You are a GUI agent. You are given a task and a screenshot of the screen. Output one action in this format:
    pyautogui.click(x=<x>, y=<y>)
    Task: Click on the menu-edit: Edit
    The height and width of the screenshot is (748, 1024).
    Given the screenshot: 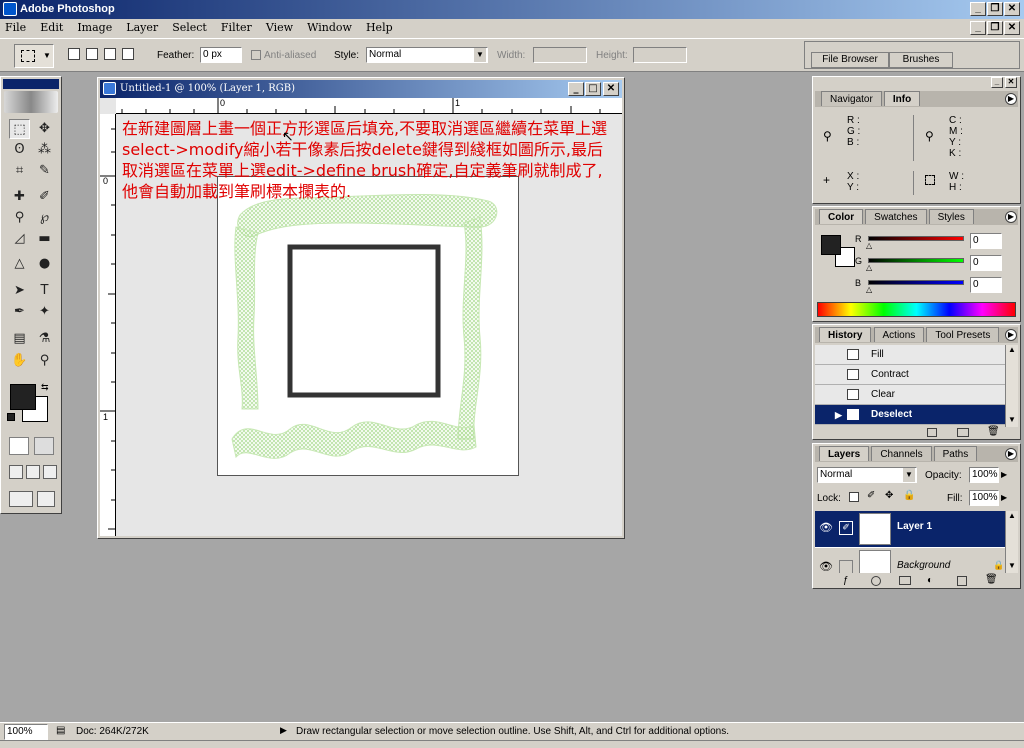 What is the action you would take?
    pyautogui.click(x=52, y=26)
    